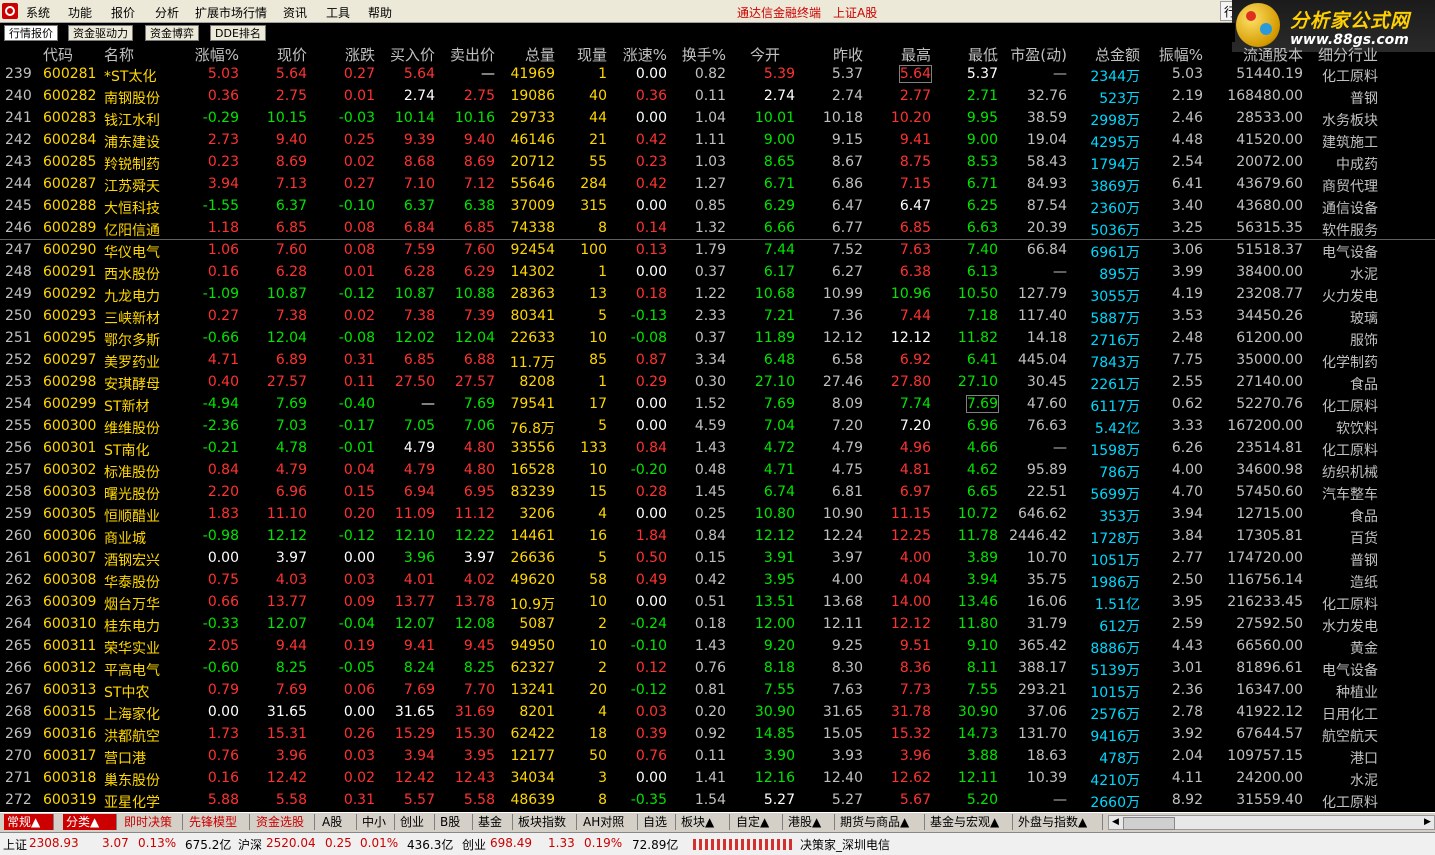 Image resolution: width=1435 pixels, height=855 pixels. What do you see at coordinates (845, 844) in the screenshot?
I see `server-name: 决策家_深圳电信` at bounding box center [845, 844].